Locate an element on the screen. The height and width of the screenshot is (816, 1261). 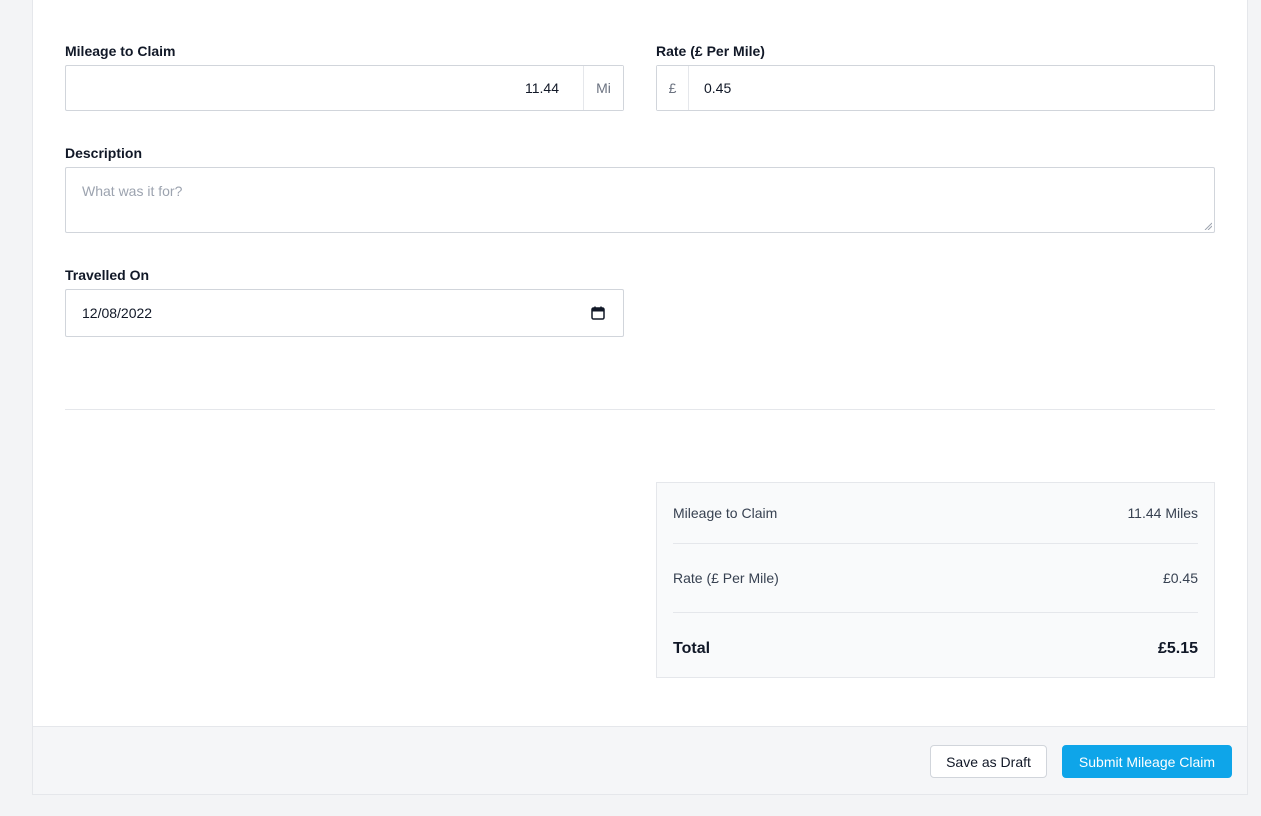
description-placeholder: What was it for? is located at coordinates (132, 191).